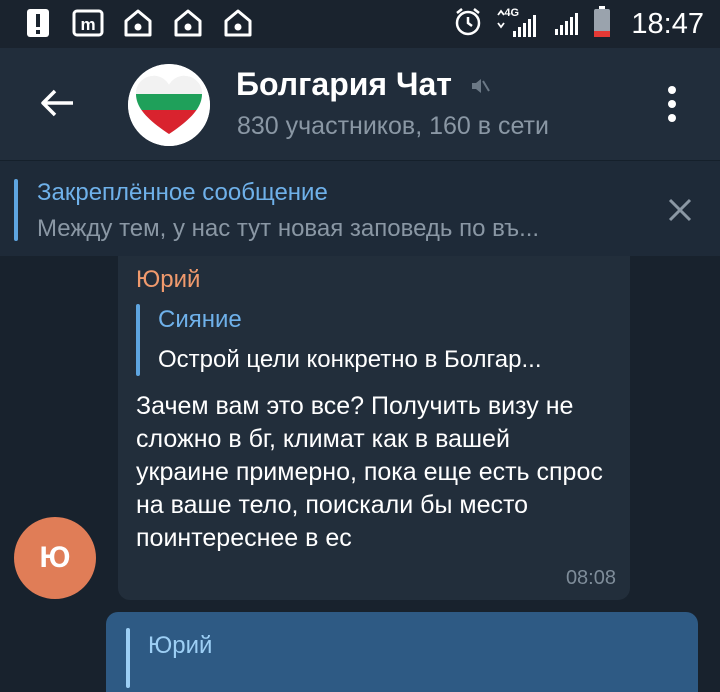 This screenshot has height=692, width=720. Describe the element at coordinates (667, 23) in the screenshot. I see `clock: 18:47` at that location.